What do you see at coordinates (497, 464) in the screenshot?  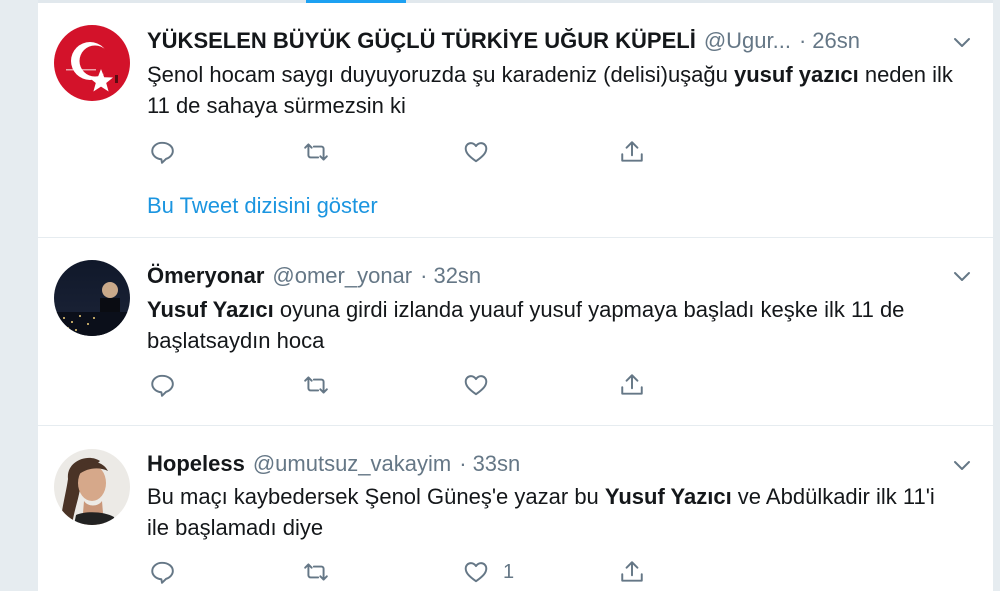 I see `timestamp: 33sn` at bounding box center [497, 464].